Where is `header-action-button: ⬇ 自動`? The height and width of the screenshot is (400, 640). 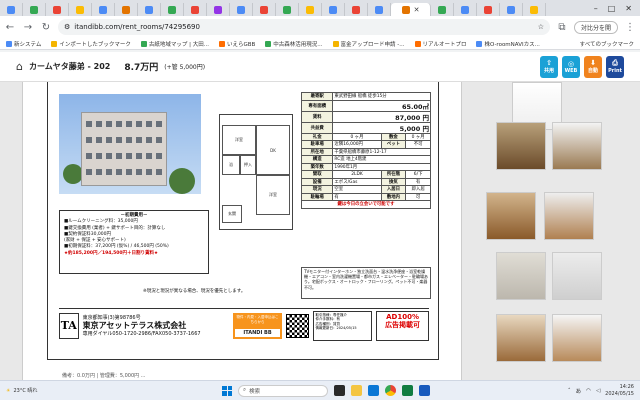 header-action-button: ⬇ 自動 is located at coordinates (593, 66).